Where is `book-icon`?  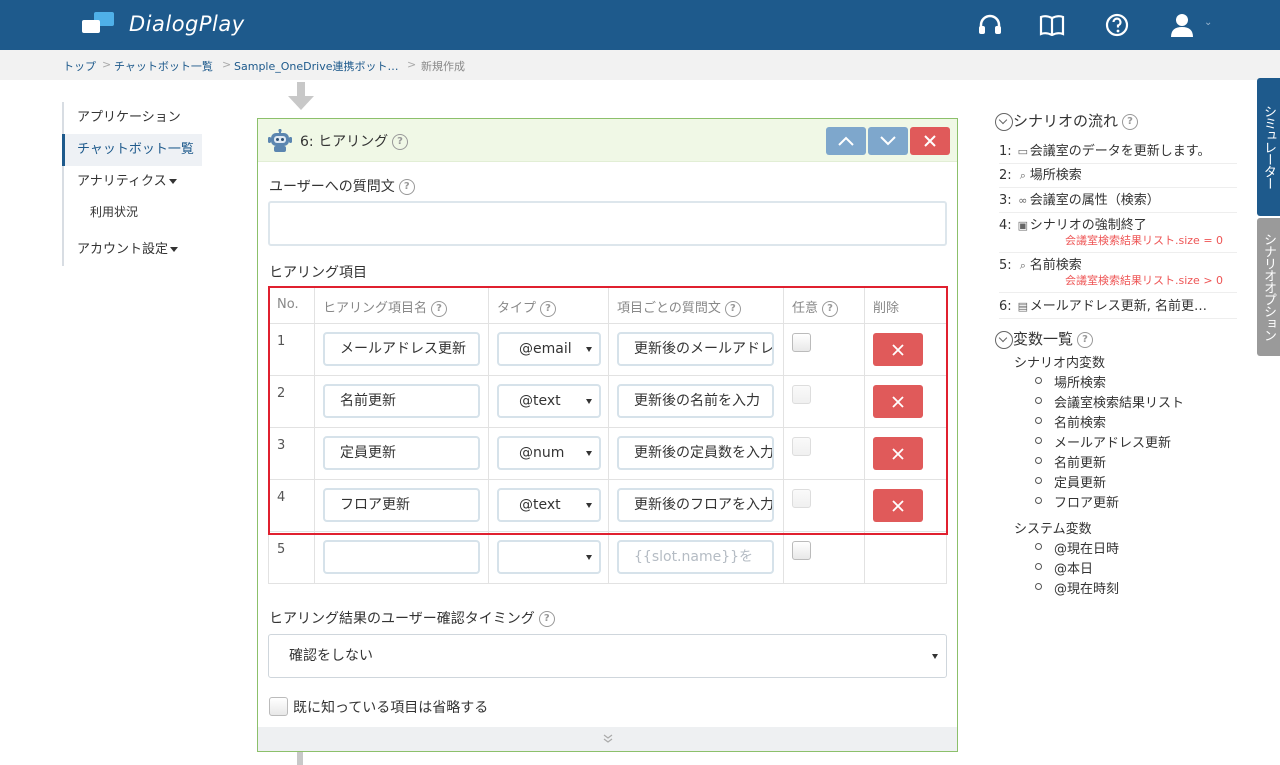
book-icon is located at coordinates (1052, 25).